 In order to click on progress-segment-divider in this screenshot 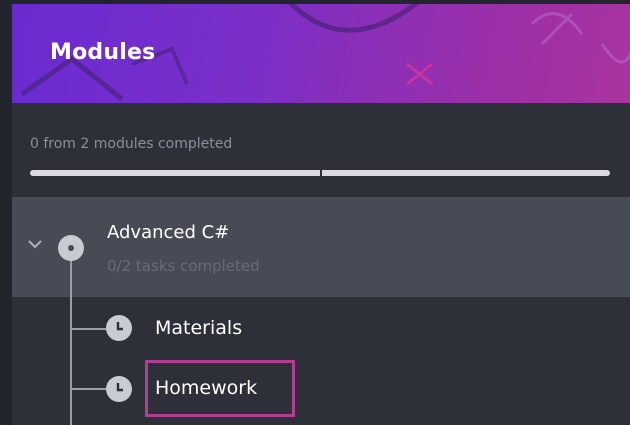, I will do `click(321, 173)`.